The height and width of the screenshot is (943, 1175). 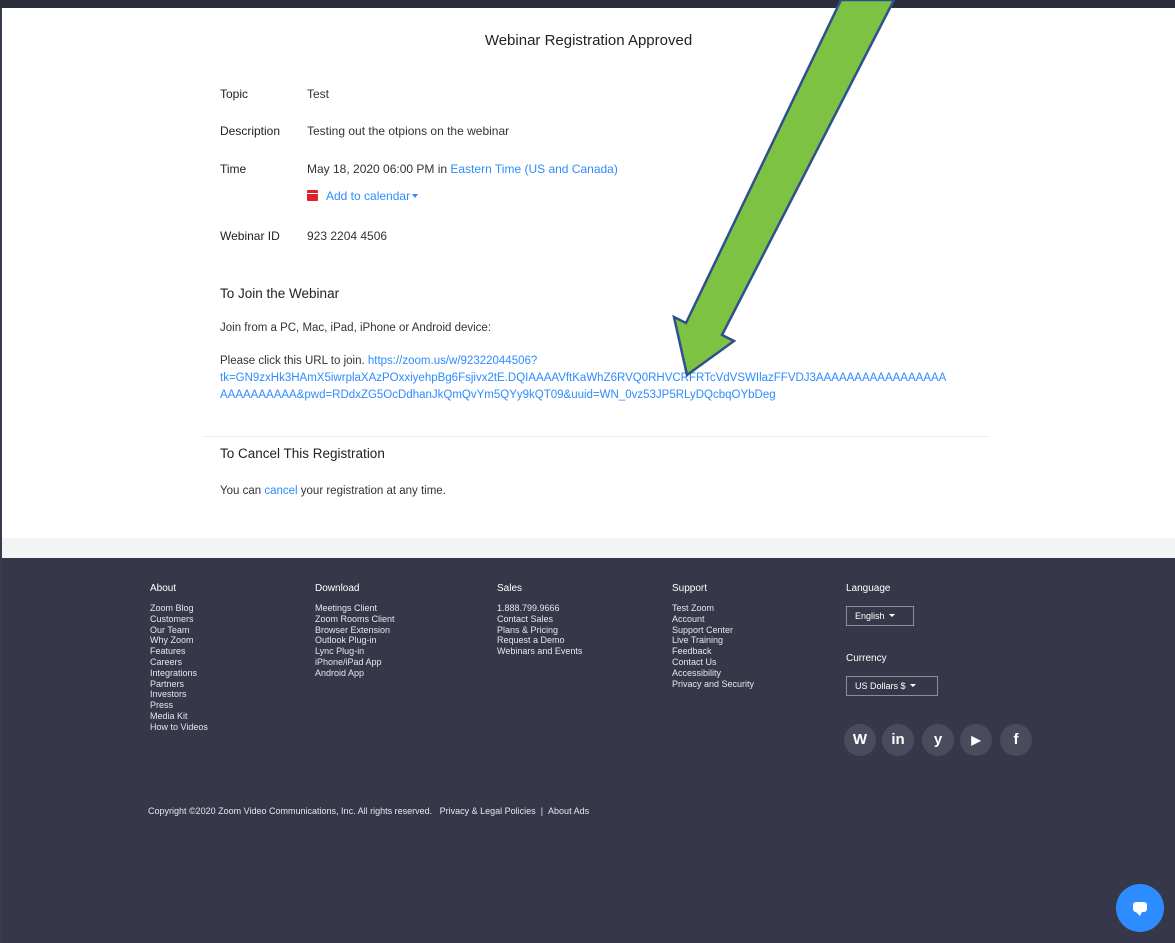 What do you see at coordinates (179, 705) in the screenshot?
I see `footer-link: Press` at bounding box center [179, 705].